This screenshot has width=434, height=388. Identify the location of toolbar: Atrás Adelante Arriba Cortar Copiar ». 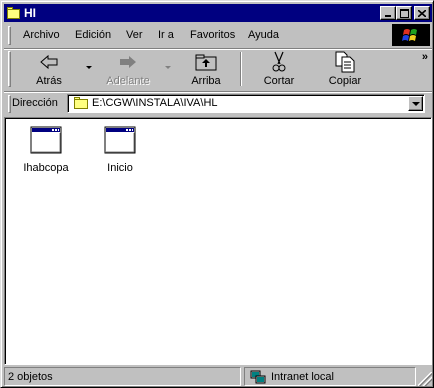
(218, 70).